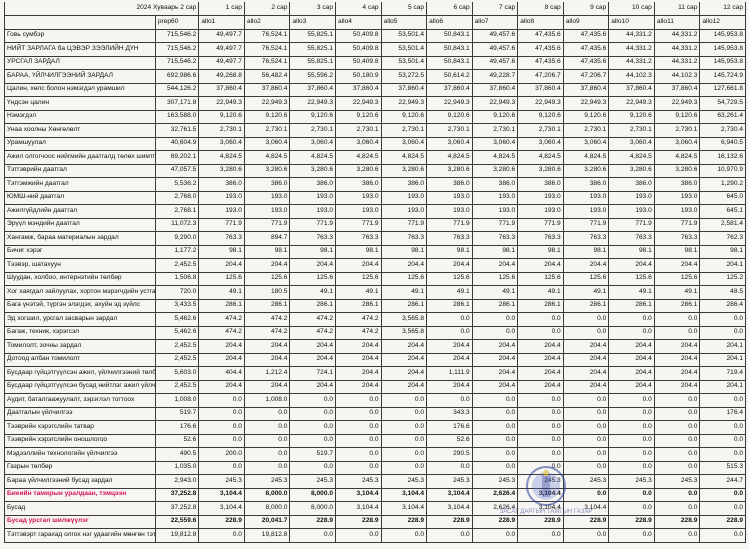  What do you see at coordinates (267, 400) in the screenshot?
I see `row-value: 1,008.0` at bounding box center [267, 400].